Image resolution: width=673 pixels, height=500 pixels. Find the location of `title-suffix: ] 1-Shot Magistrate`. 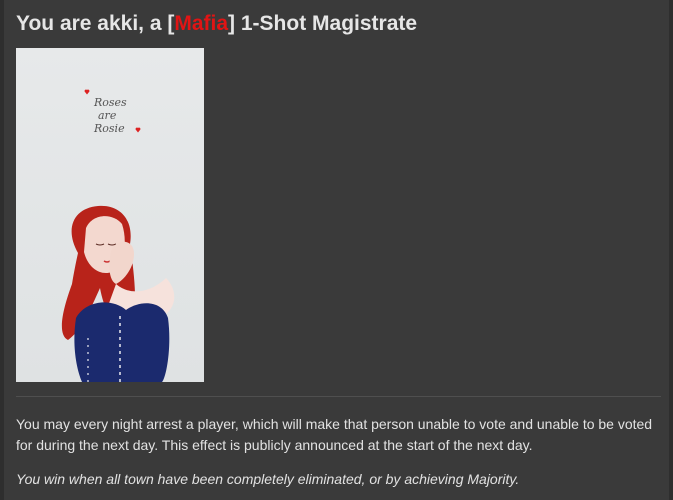

title-suffix: ] 1-Shot Magistrate is located at coordinates (323, 23).